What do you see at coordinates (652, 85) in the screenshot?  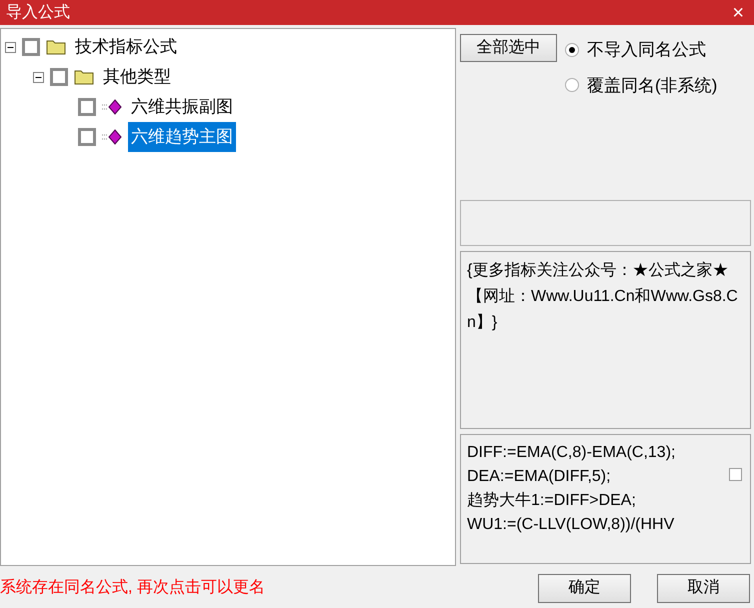 I see `radio-label: 覆盖同名(非系统)` at bounding box center [652, 85].